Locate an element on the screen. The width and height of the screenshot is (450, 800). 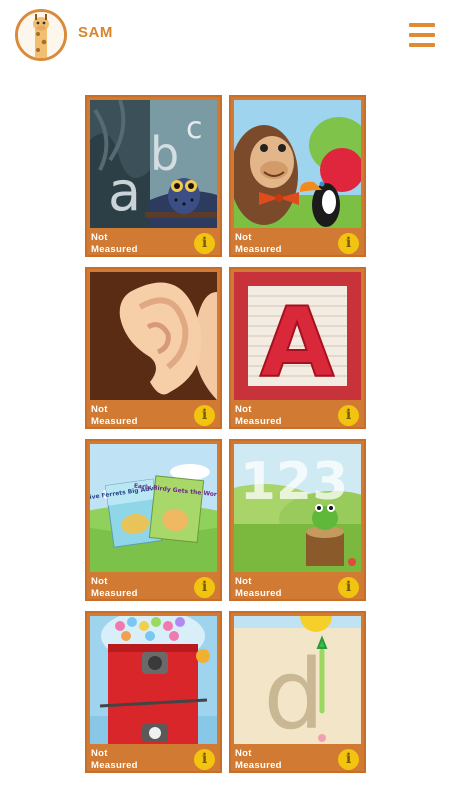
activity-tile-listening: Not Measured i is located at coordinates (153, 348).